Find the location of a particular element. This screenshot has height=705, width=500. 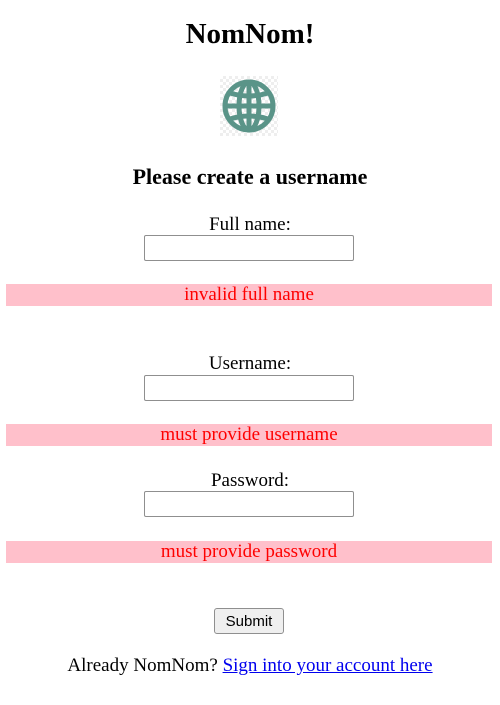

password-field is located at coordinates (249, 504).